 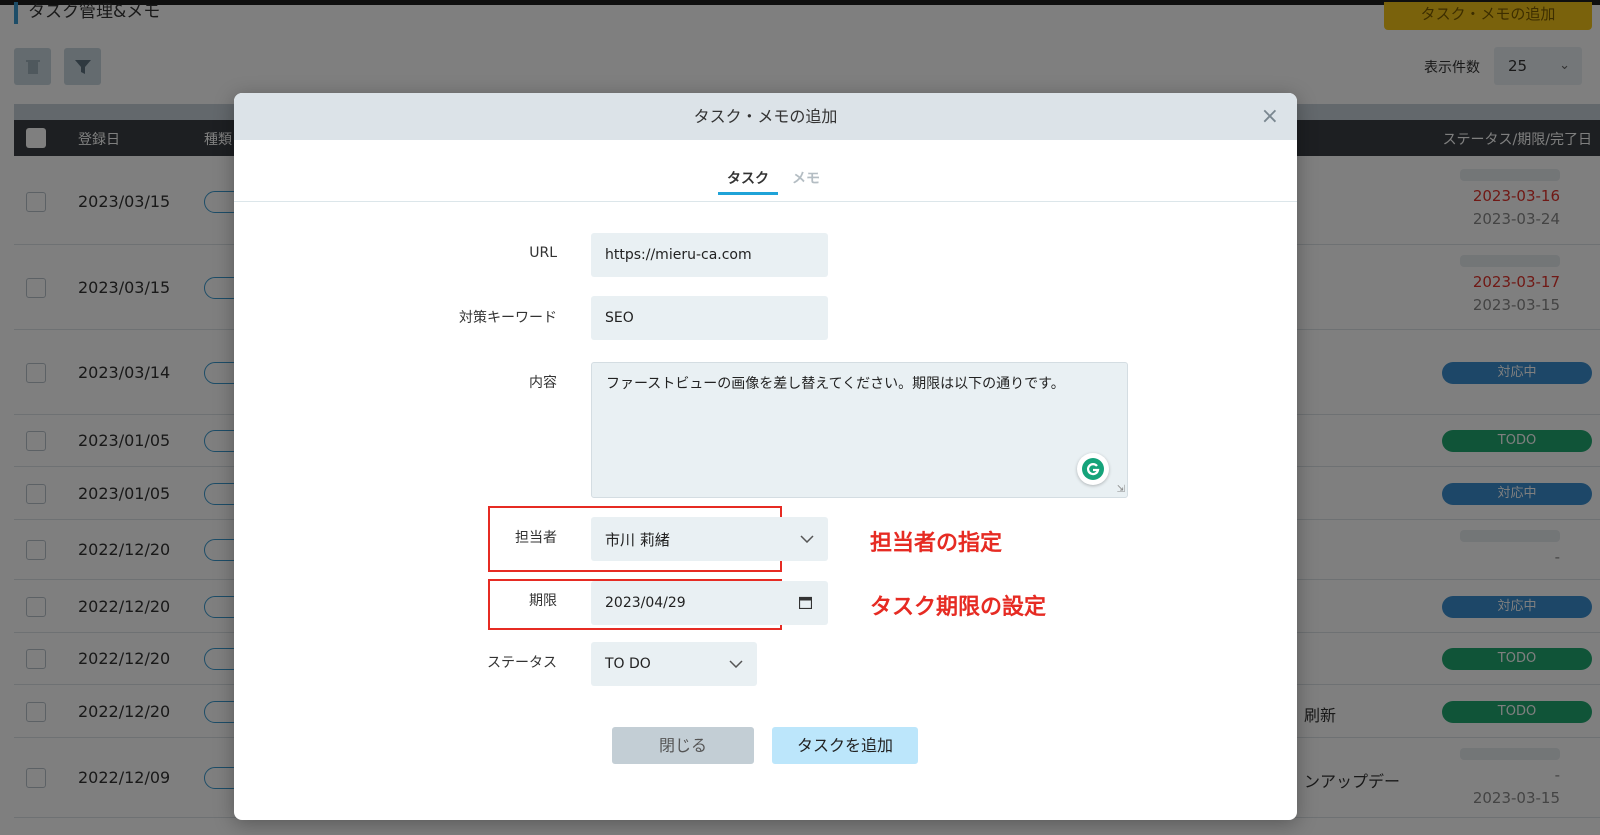 What do you see at coordinates (859, 430) in the screenshot?
I see `content-textarea: ファーストビューの画像を差し替えてください。期限は以下の通りです。 ⇲` at bounding box center [859, 430].